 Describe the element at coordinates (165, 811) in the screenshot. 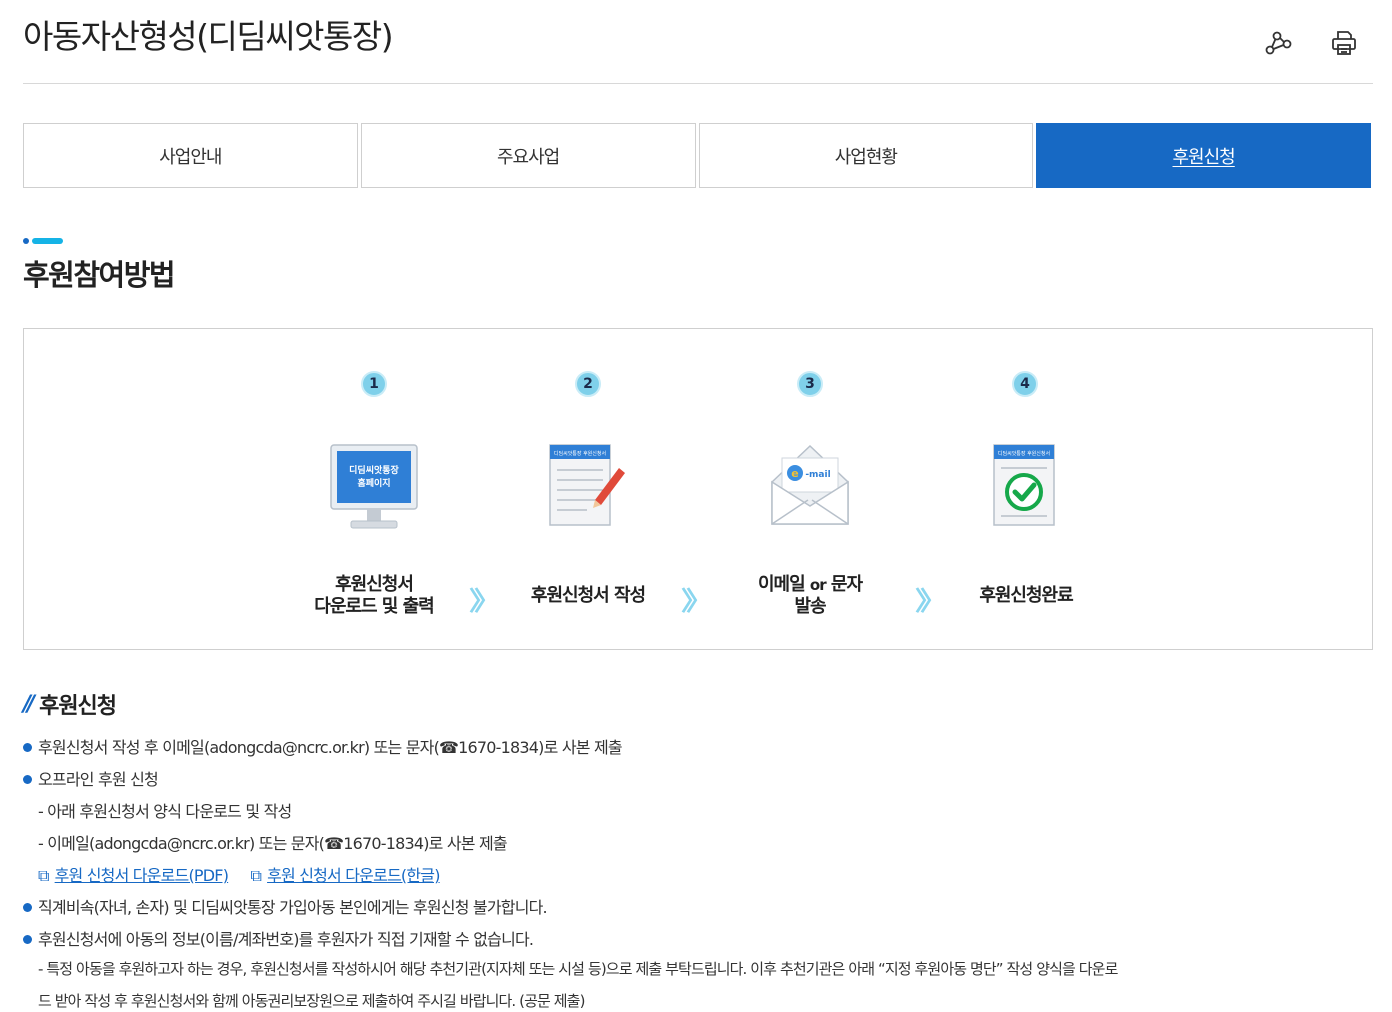

I see `list-subitem: - 아래 후원신청서 양식 다운로드 및 작성` at that location.